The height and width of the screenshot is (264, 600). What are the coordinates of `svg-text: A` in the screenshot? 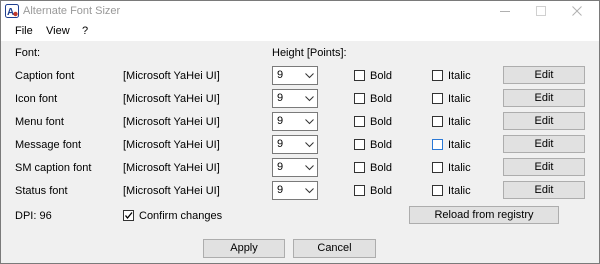 It's located at (10, 12).